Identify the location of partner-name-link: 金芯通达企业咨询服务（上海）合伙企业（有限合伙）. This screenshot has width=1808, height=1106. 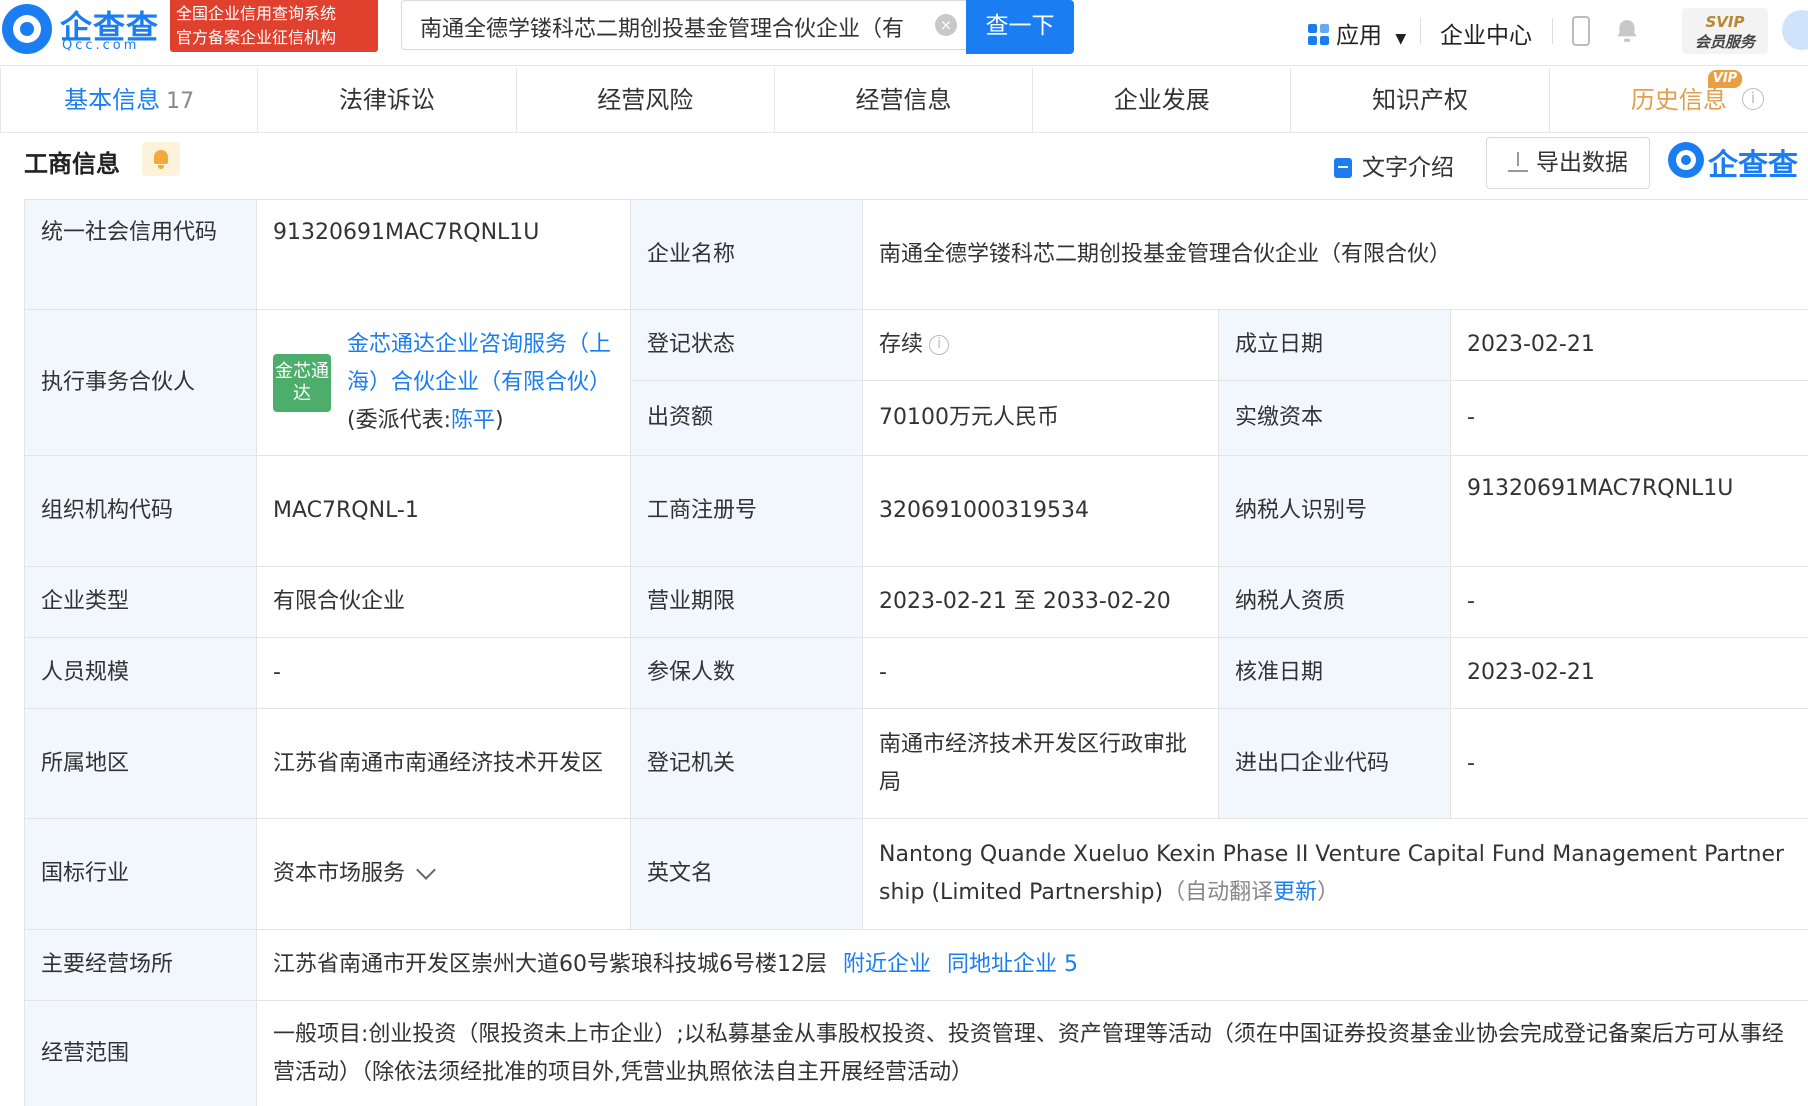
(479, 363).